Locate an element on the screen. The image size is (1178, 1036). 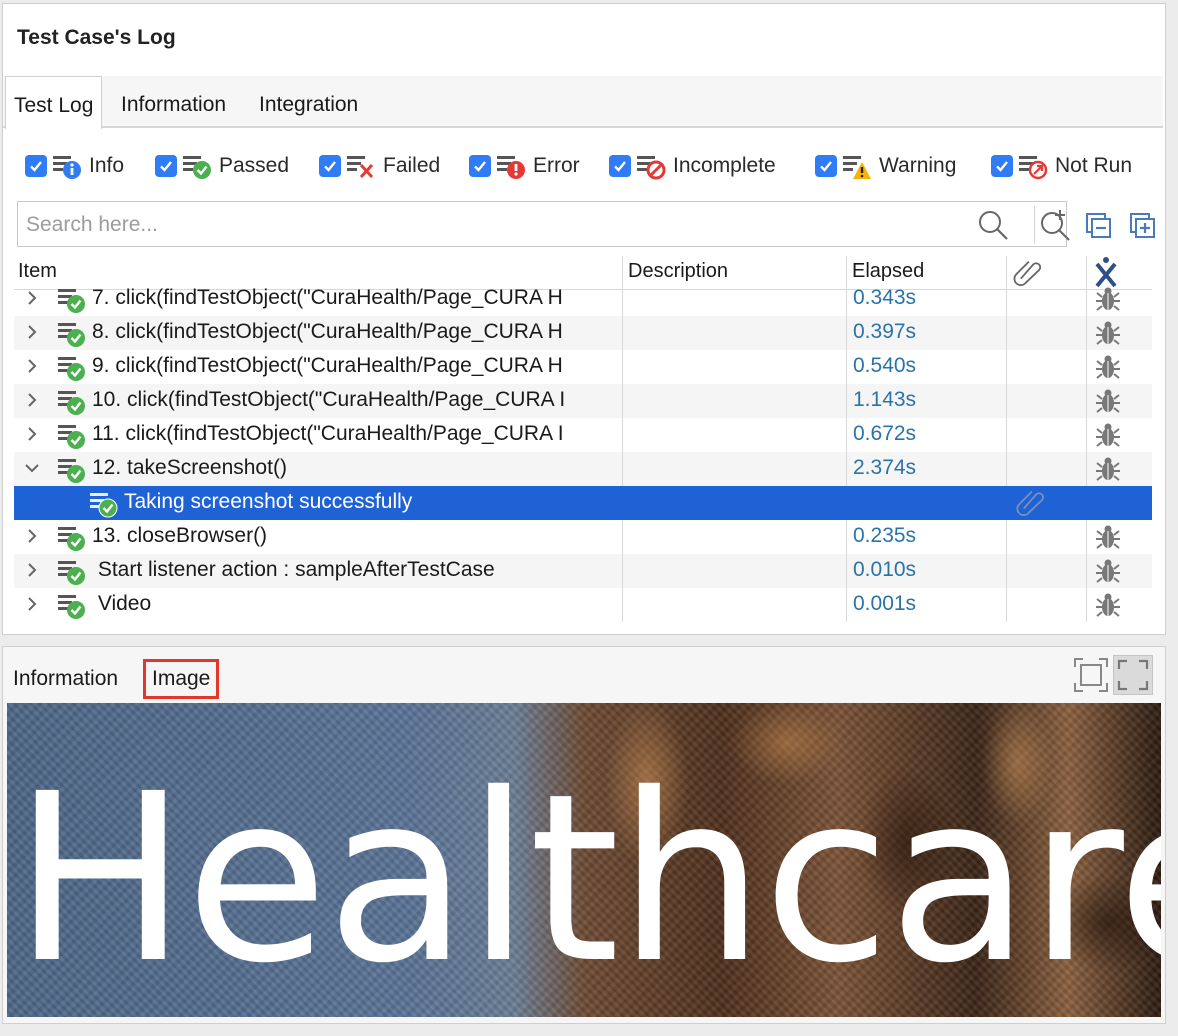
incomplete-icon is located at coordinates (651, 168).